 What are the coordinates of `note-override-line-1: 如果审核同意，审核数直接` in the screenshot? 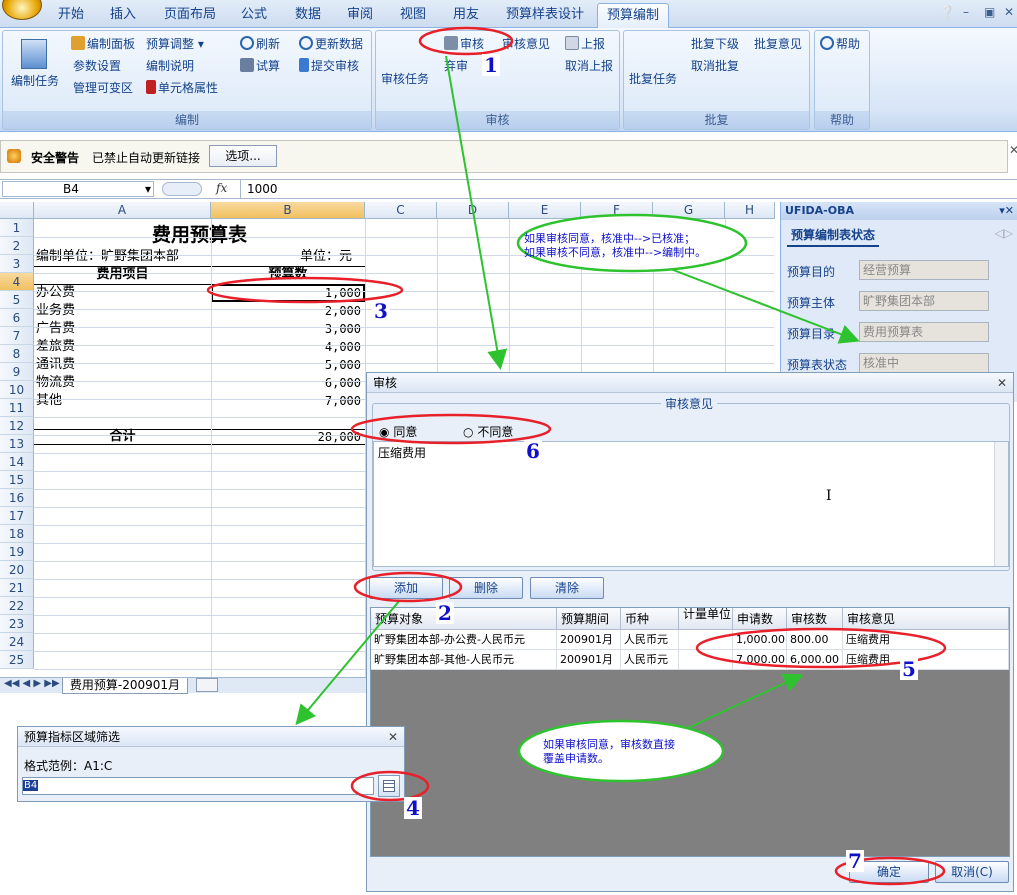 It's located at (609, 744).